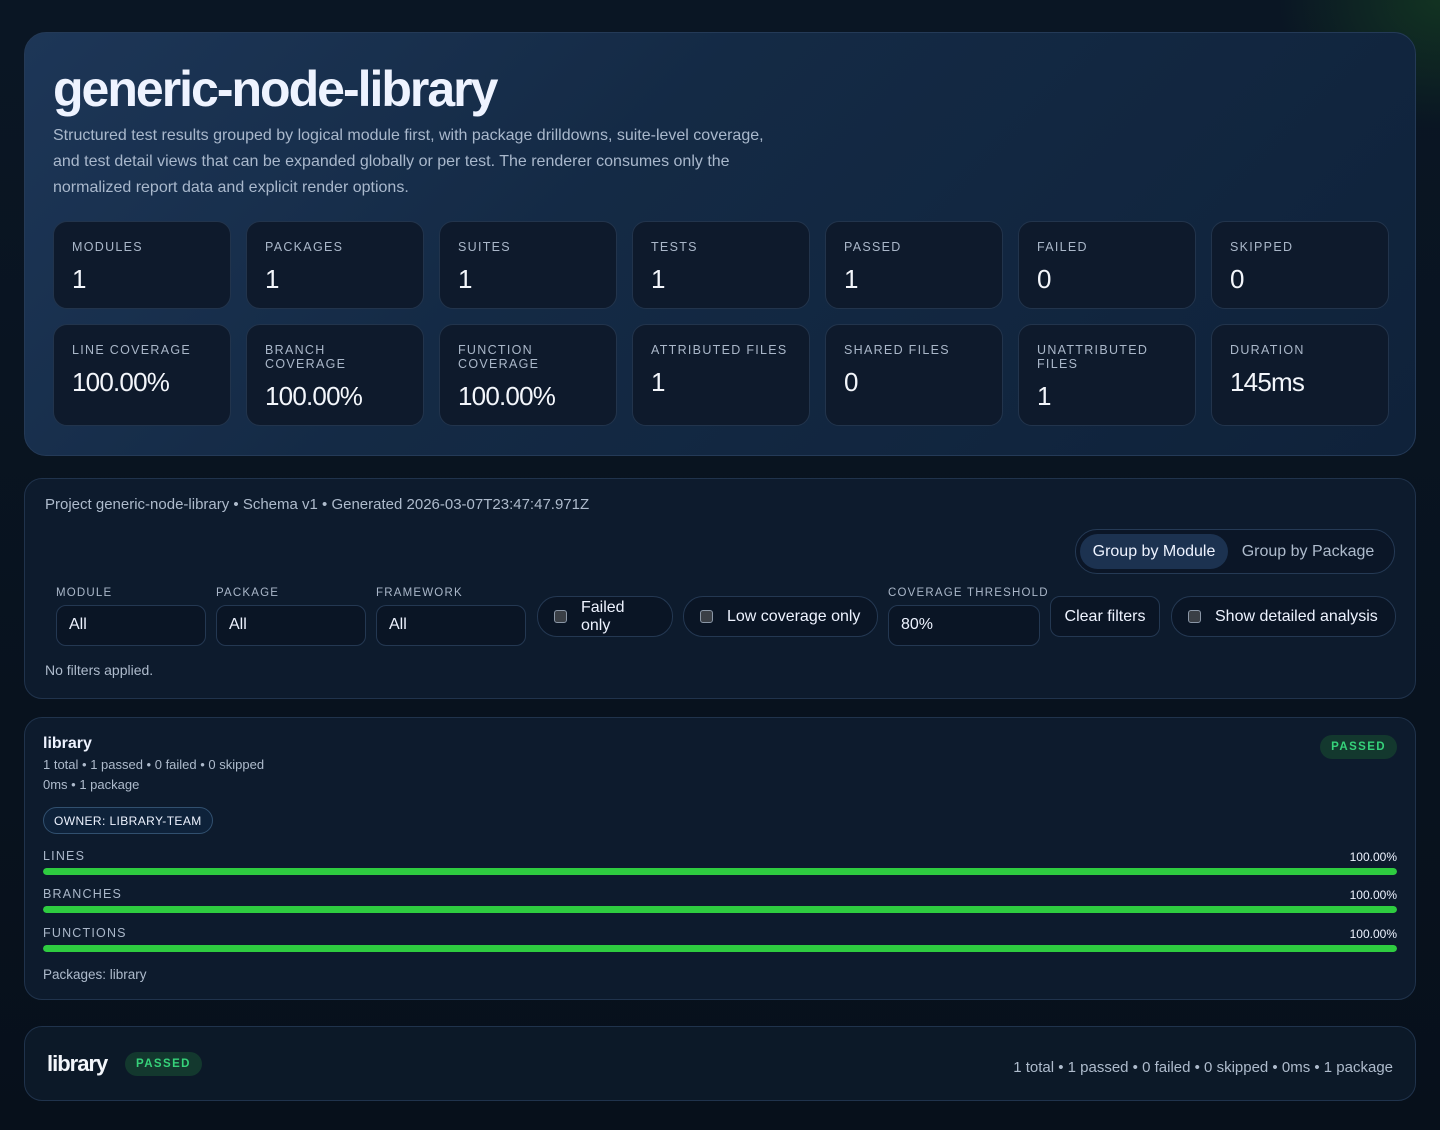 This screenshot has height=1130, width=1440. I want to click on show-detailed-checkbox, so click(1194, 616).